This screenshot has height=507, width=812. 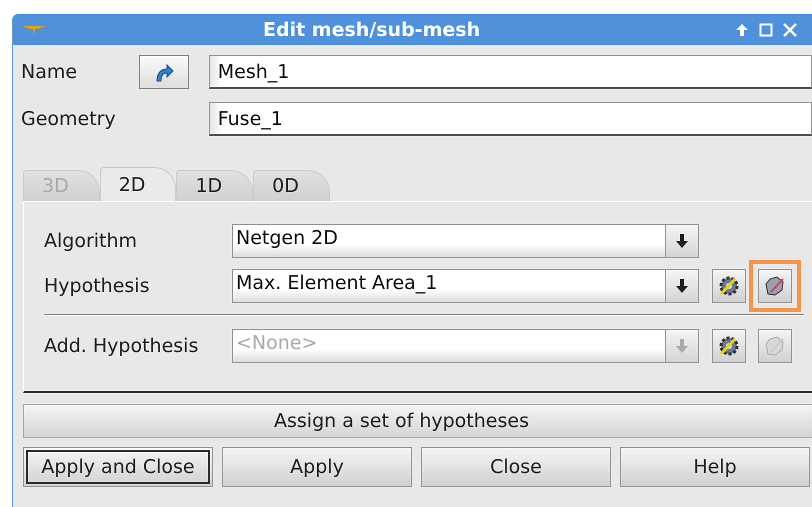 What do you see at coordinates (465, 286) in the screenshot?
I see `dropdown: Max. Element Area_1` at bounding box center [465, 286].